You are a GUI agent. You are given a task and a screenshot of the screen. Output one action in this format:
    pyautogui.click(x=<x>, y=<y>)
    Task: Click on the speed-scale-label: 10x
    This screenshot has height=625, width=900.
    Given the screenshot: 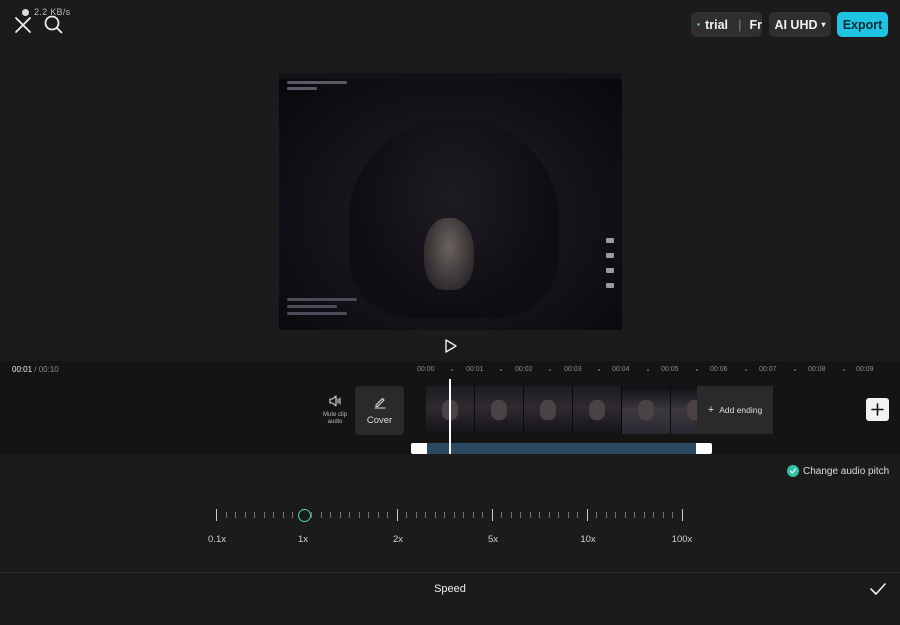 What is the action you would take?
    pyautogui.click(x=588, y=539)
    